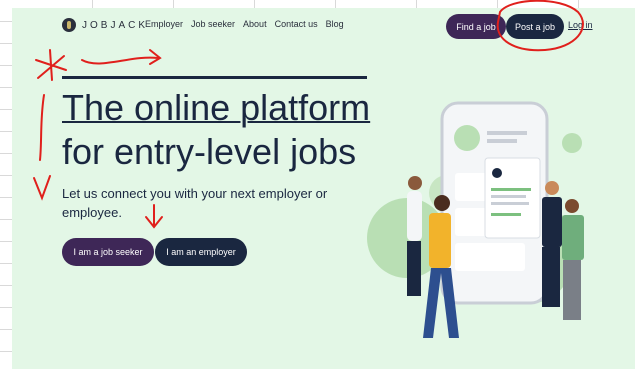 This screenshot has height=369, width=635. Describe the element at coordinates (51, 65) in the screenshot. I see `annotation-asterisk` at that location.